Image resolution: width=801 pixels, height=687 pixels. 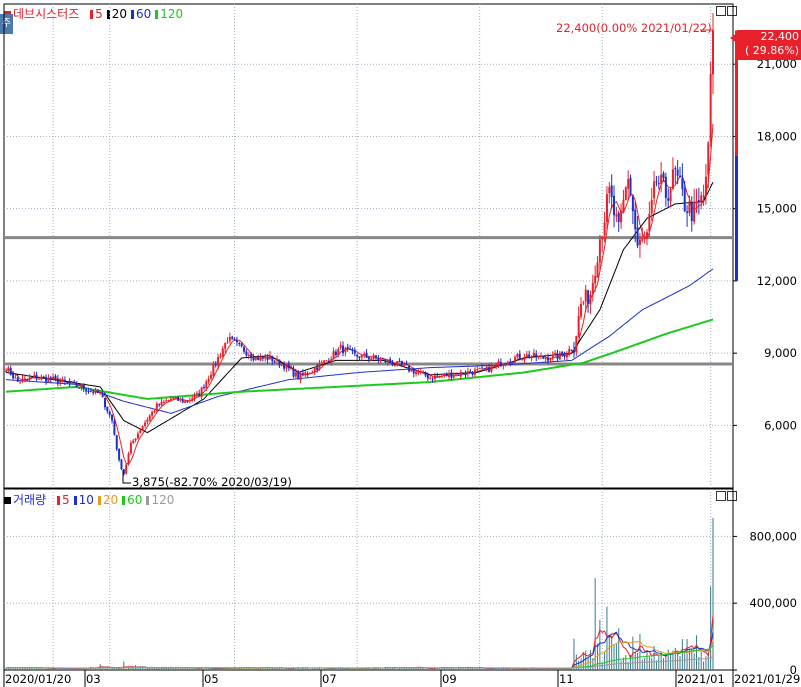 What do you see at coordinates (780, 425) in the screenshot?
I see `y-tick-label: 6,000` at bounding box center [780, 425].